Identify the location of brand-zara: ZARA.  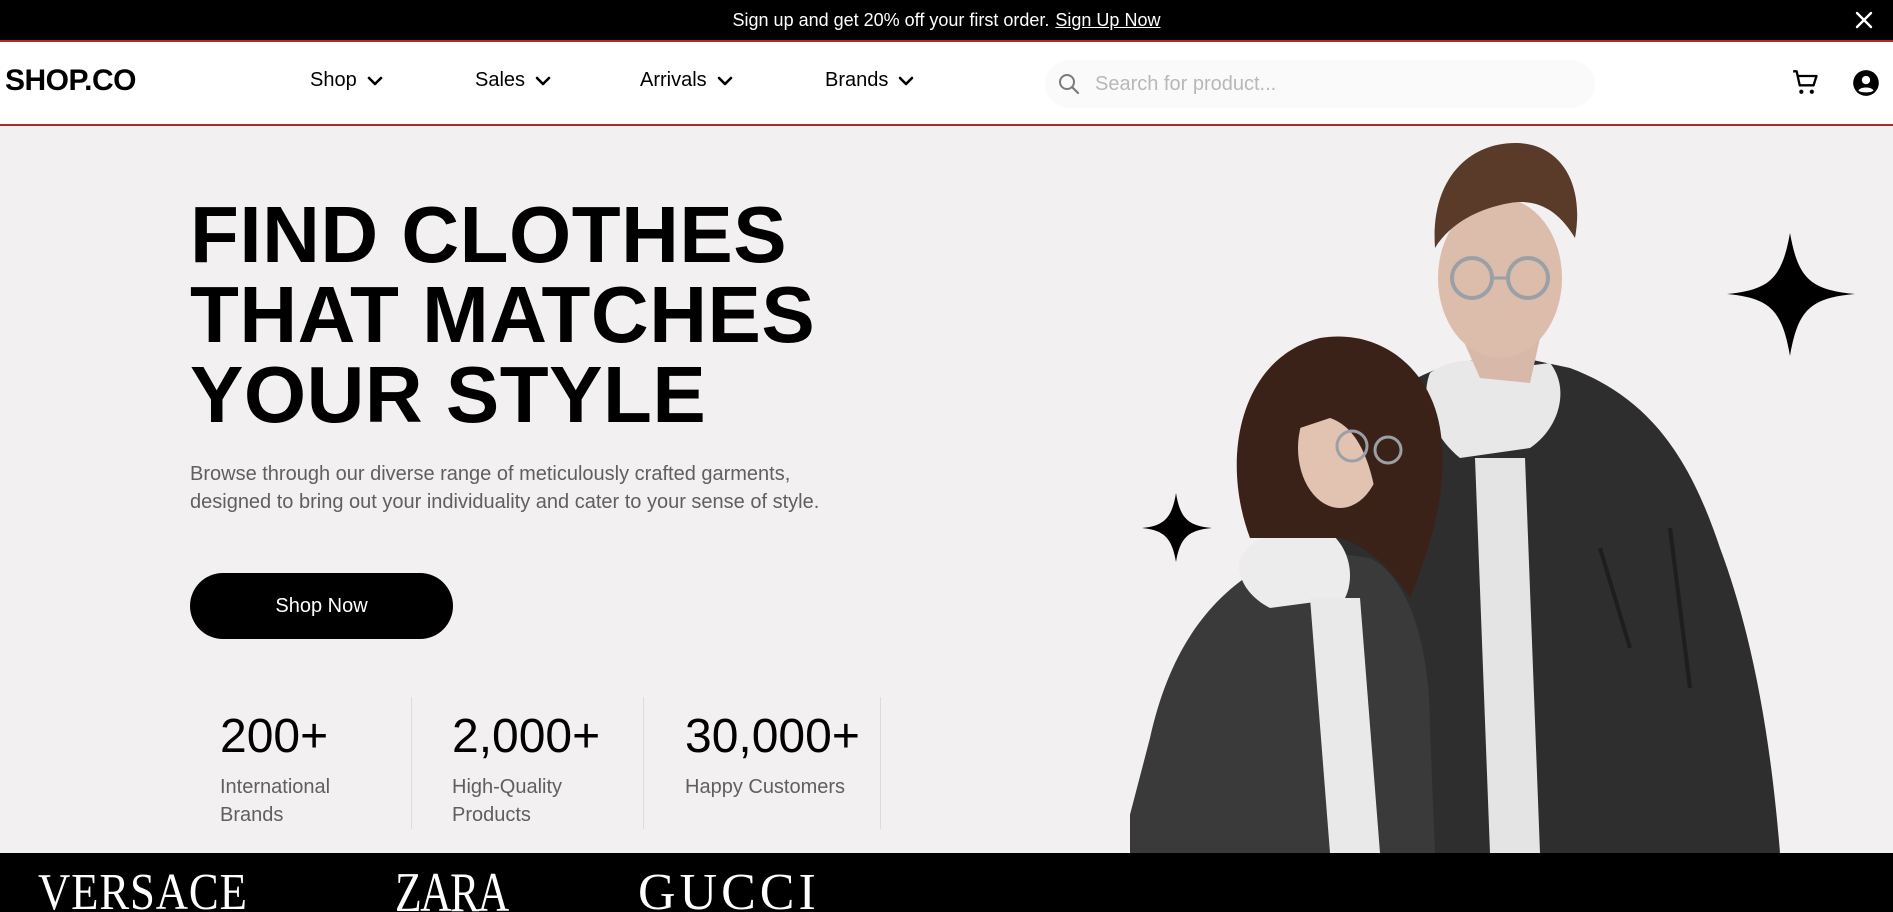
(452, 888).